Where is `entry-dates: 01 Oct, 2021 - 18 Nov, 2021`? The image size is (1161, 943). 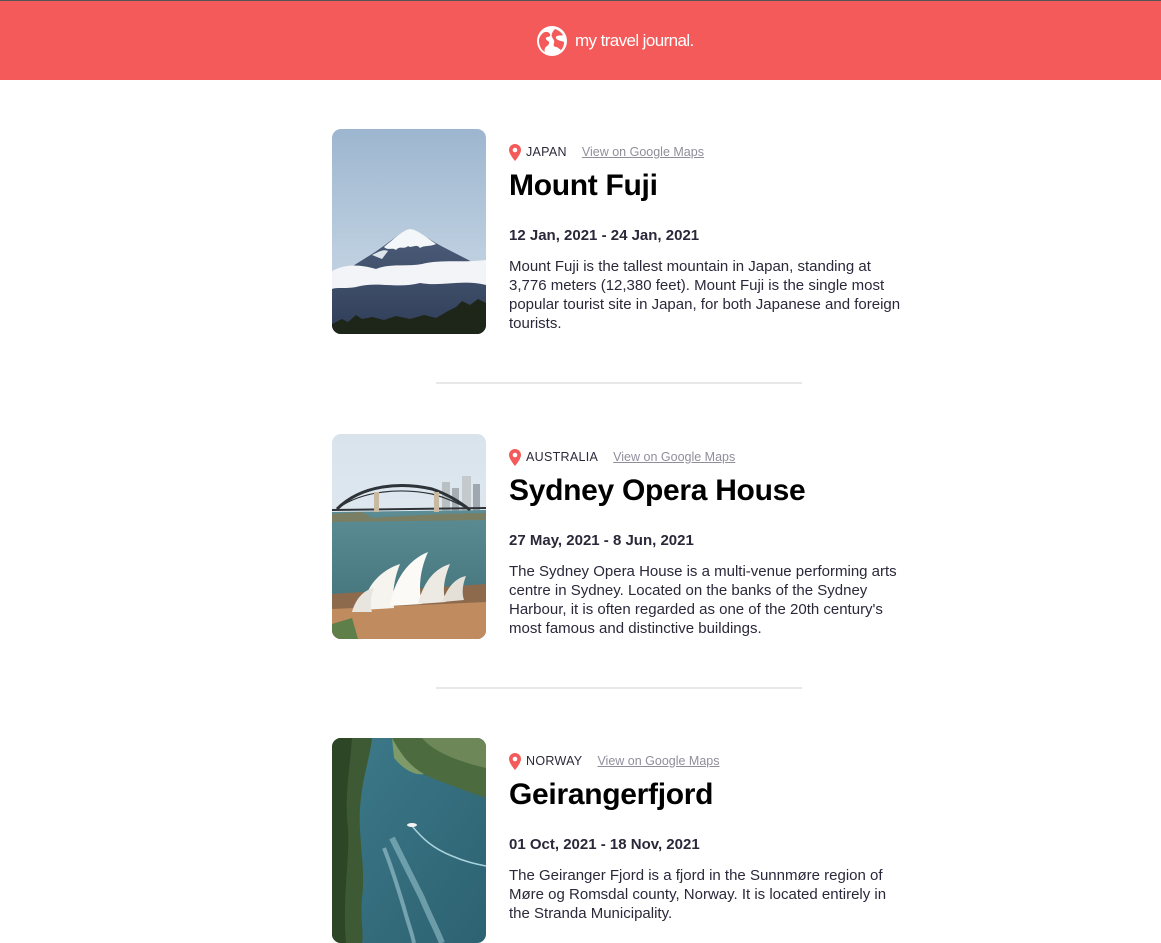
entry-dates: 01 Oct, 2021 - 18 Nov, 2021 is located at coordinates (604, 844).